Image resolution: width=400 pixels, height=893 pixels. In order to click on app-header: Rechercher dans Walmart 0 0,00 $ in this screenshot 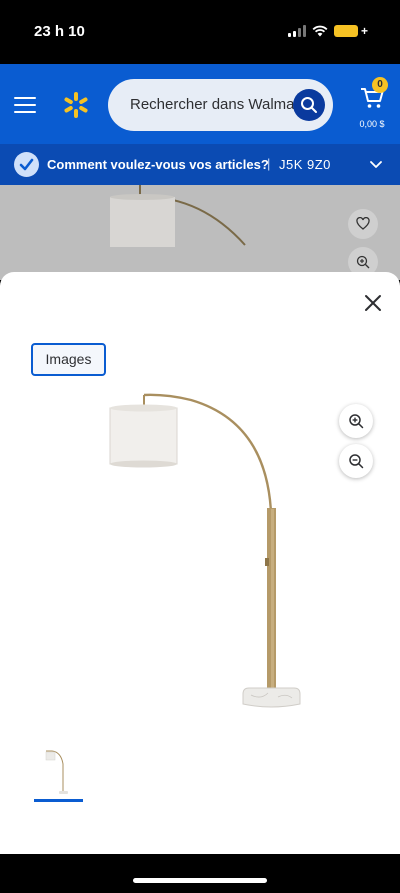, I will do `click(200, 104)`.